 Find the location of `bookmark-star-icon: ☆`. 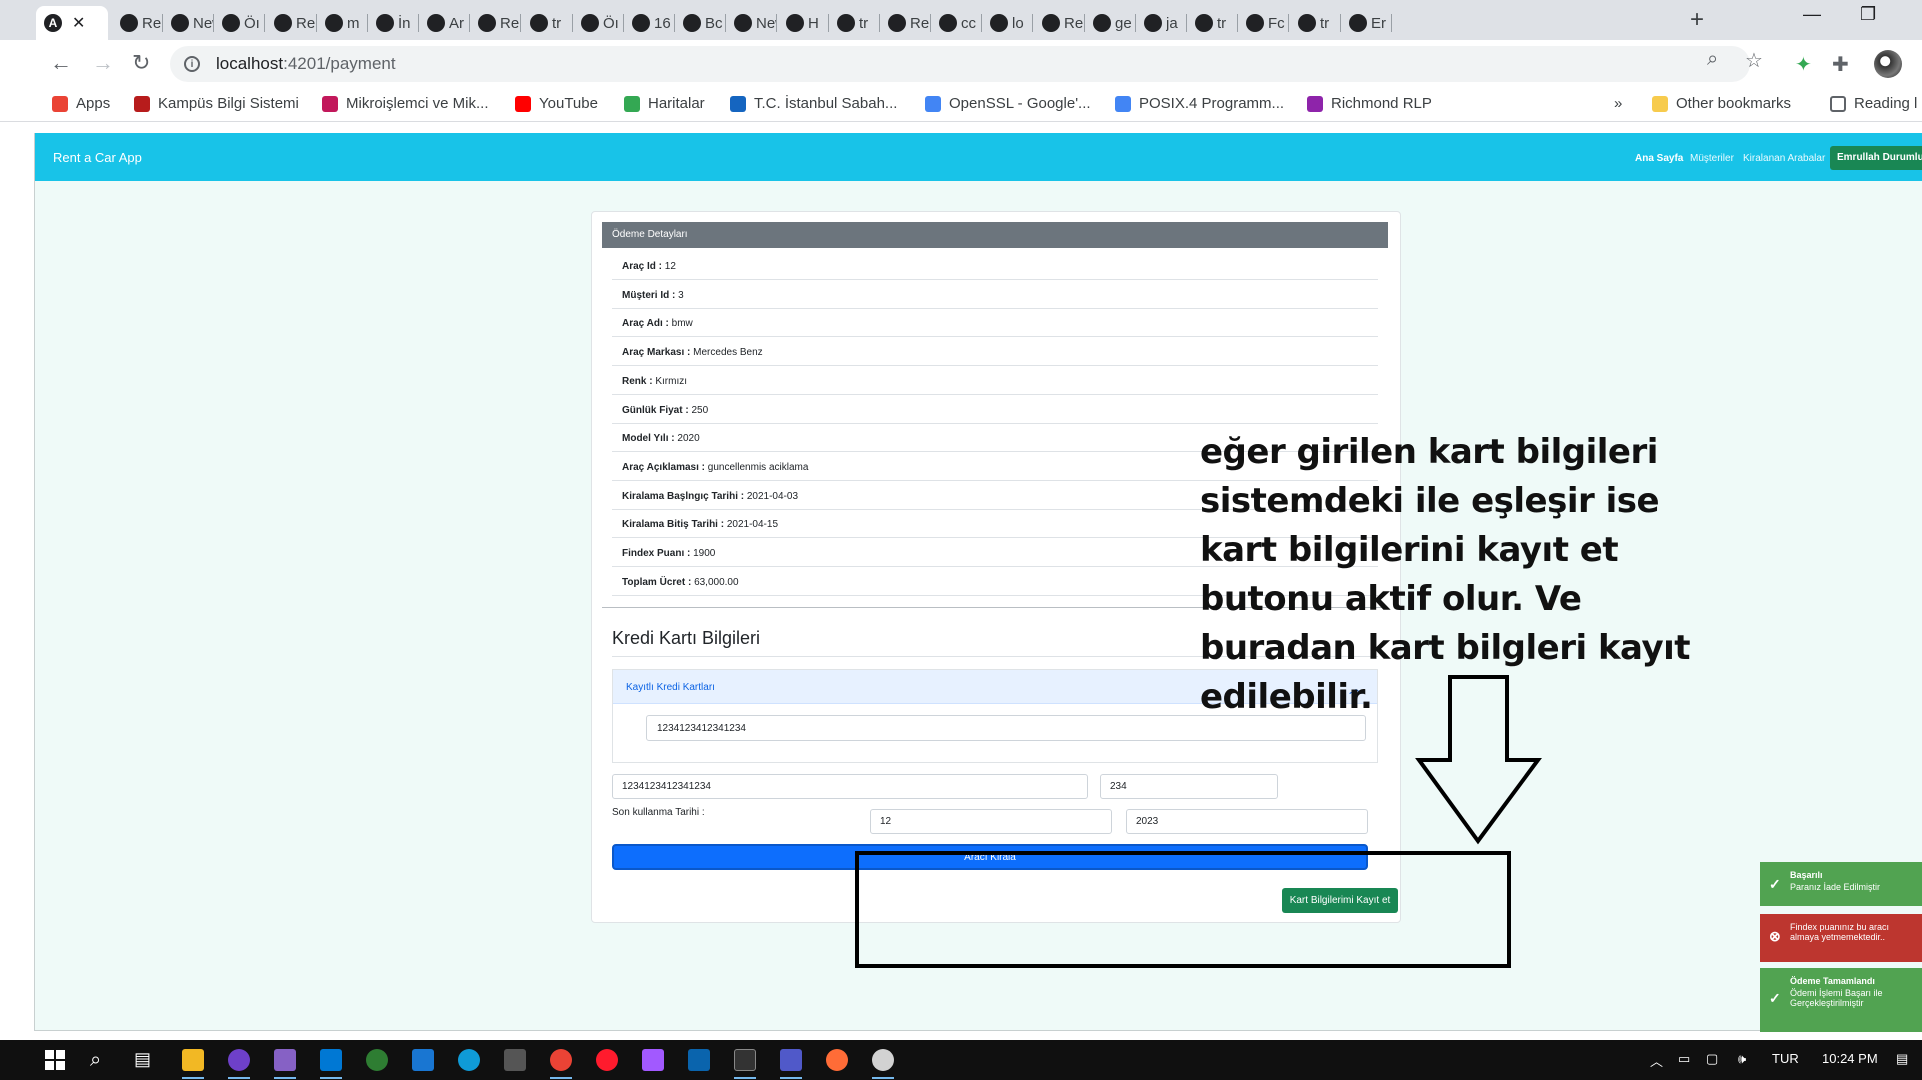

bookmark-star-icon: ☆ is located at coordinates (1754, 60).